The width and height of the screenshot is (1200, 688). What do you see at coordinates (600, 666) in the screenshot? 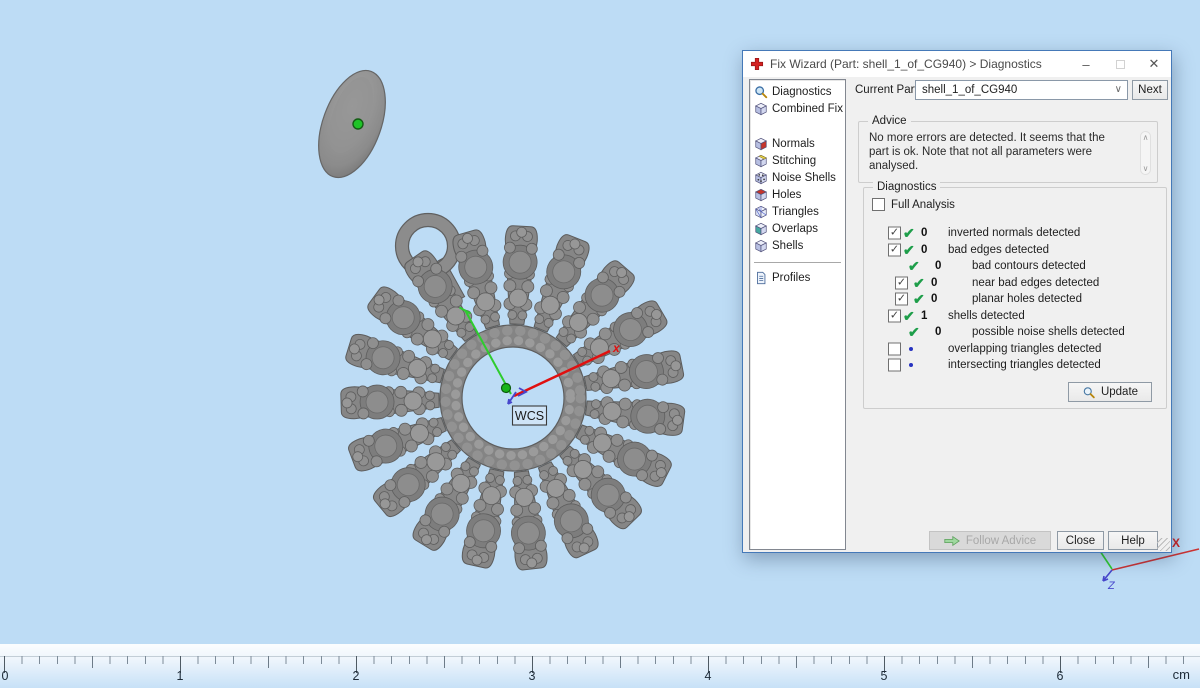
I see `ruler: 0 1 2 3 4 5 6 cm` at bounding box center [600, 666].